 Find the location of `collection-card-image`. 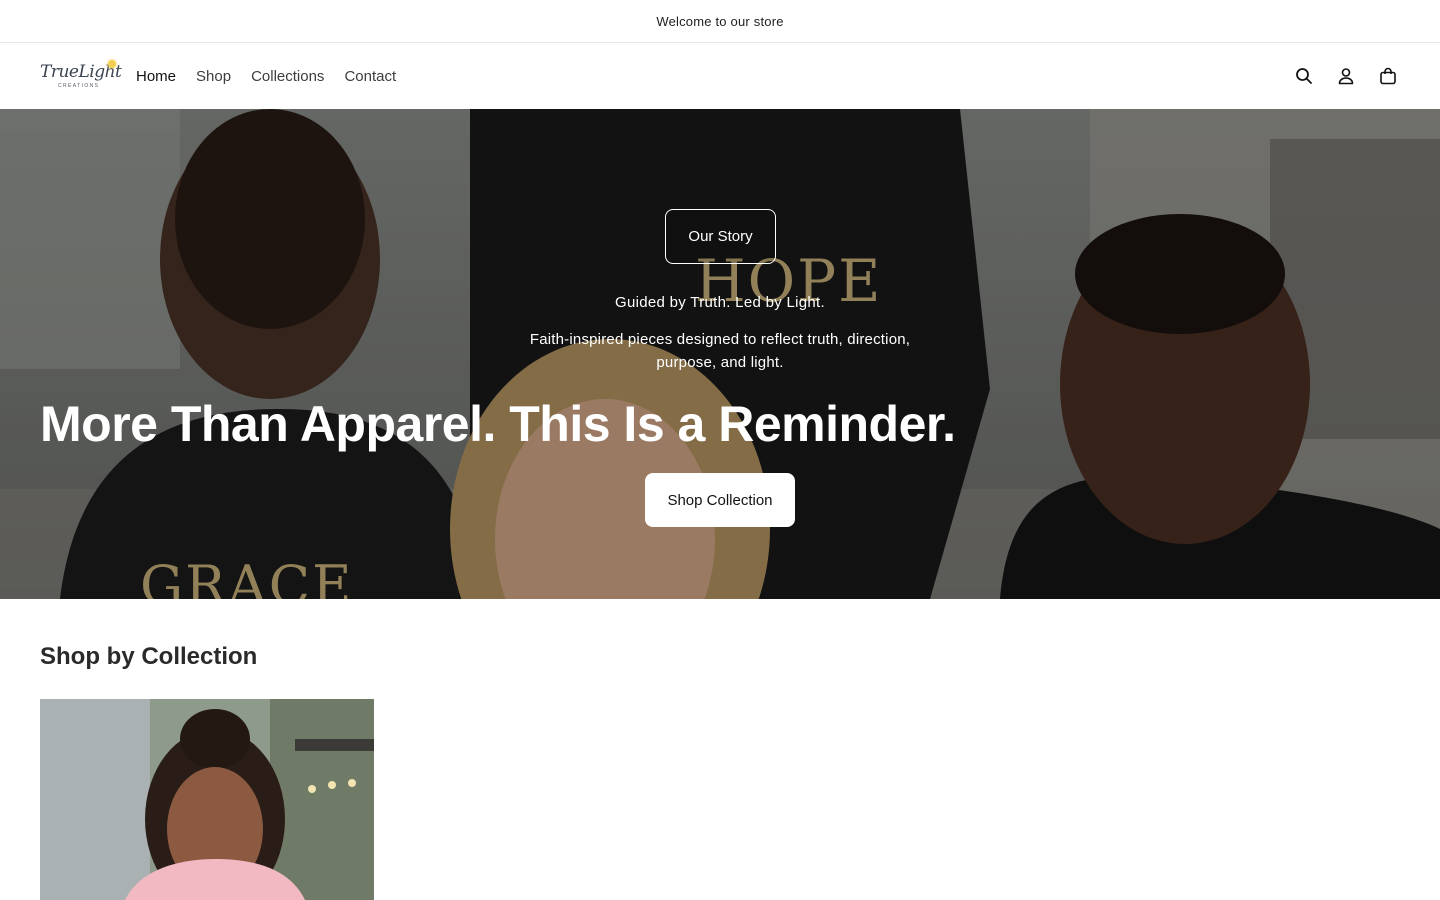

collection-card-image is located at coordinates (207, 799).